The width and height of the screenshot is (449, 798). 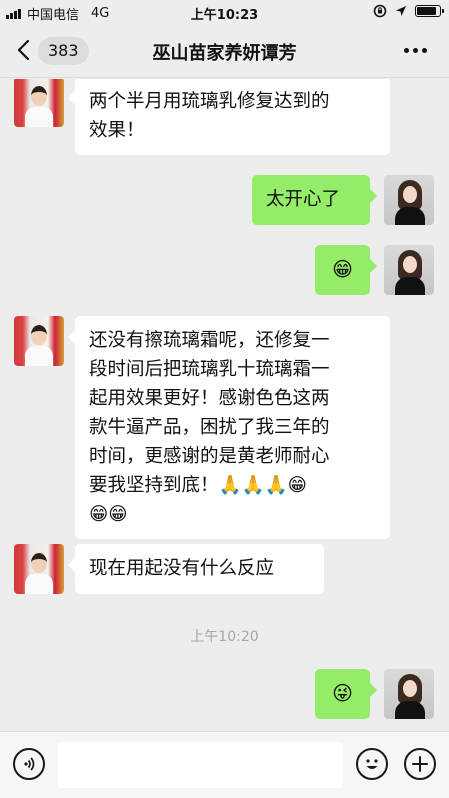 What do you see at coordinates (314, 200) in the screenshot?
I see `message-bubble-right: 太开心了` at bounding box center [314, 200].